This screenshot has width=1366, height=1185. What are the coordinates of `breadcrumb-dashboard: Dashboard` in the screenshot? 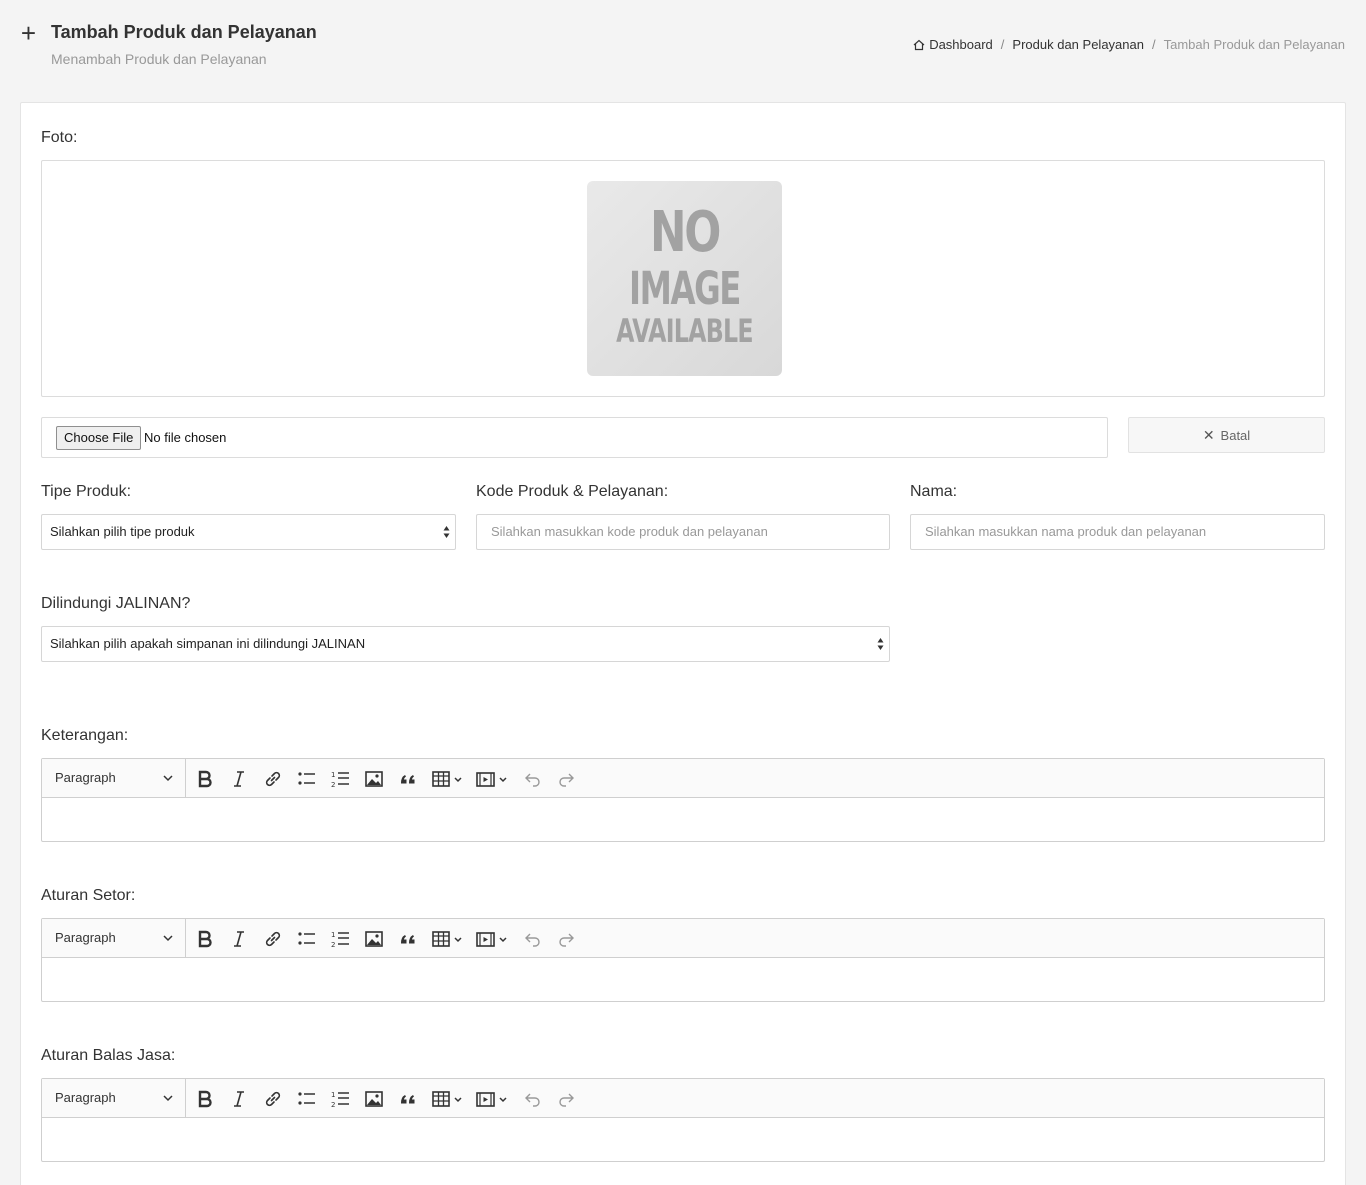 It's located at (961, 44).